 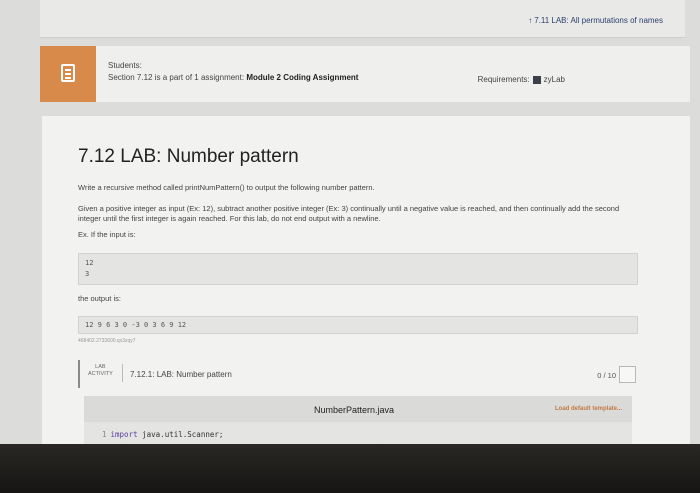 I want to click on lab-activity-tag: LAB ACTIVITY, so click(x=100, y=370).